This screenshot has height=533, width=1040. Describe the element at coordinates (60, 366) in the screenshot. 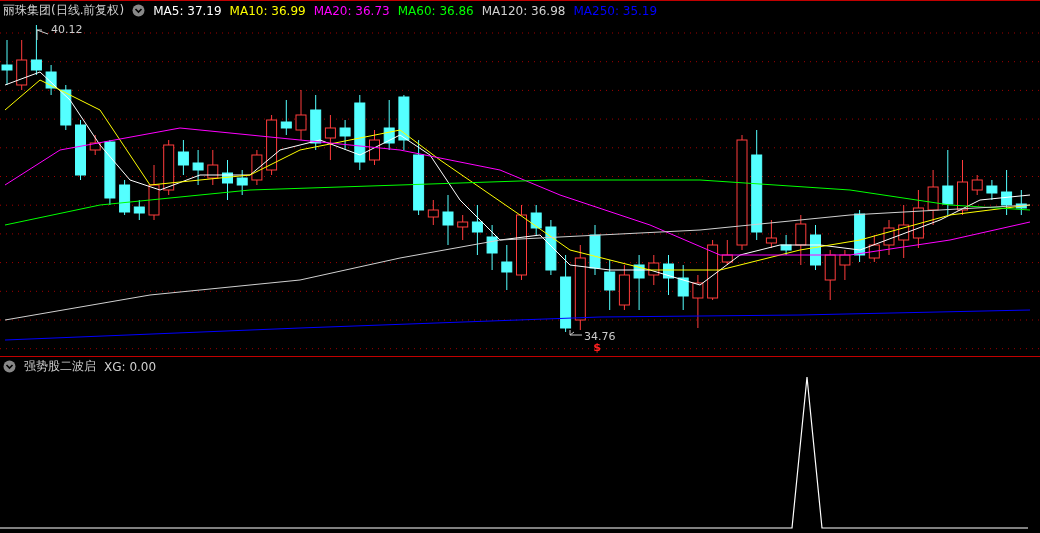

I see `indicator-title: 强势股二波启` at that location.